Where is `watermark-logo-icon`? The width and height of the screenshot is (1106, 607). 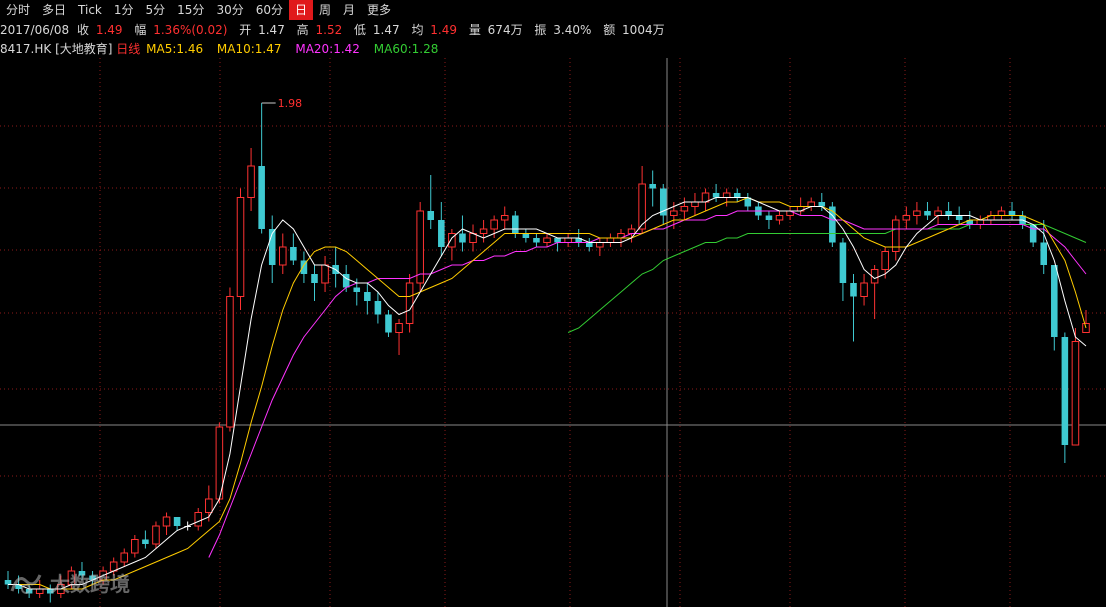
watermark-logo-icon is located at coordinates (26, 583).